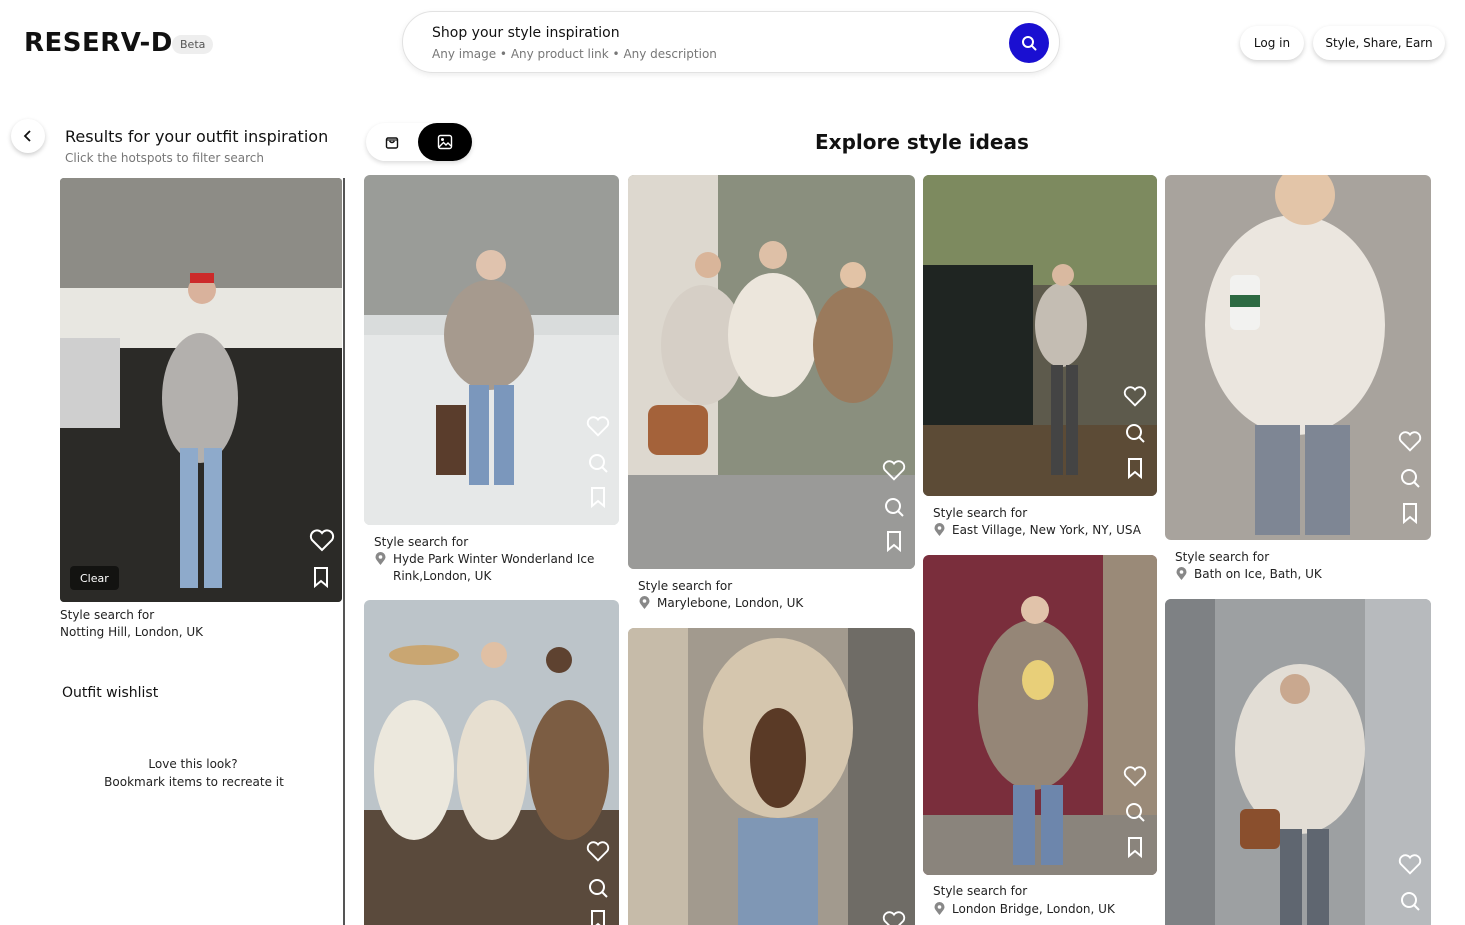 The width and height of the screenshot is (1465, 925). Describe the element at coordinates (526, 33) in the screenshot. I see `search-title: Shop your style inspiration` at that location.